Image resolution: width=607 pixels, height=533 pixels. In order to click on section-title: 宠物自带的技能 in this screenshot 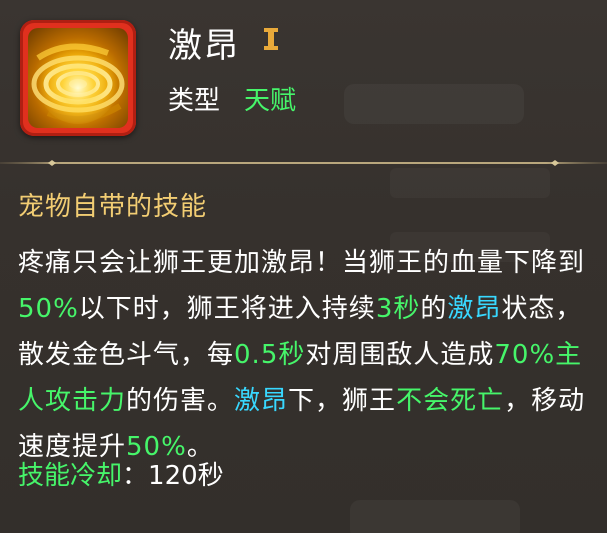, I will do `click(113, 207)`.